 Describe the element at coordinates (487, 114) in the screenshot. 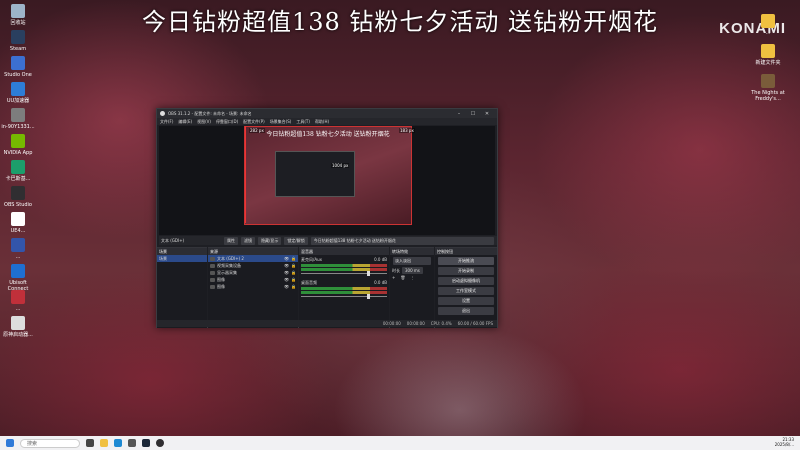

I see `close-icon: ✕` at that location.